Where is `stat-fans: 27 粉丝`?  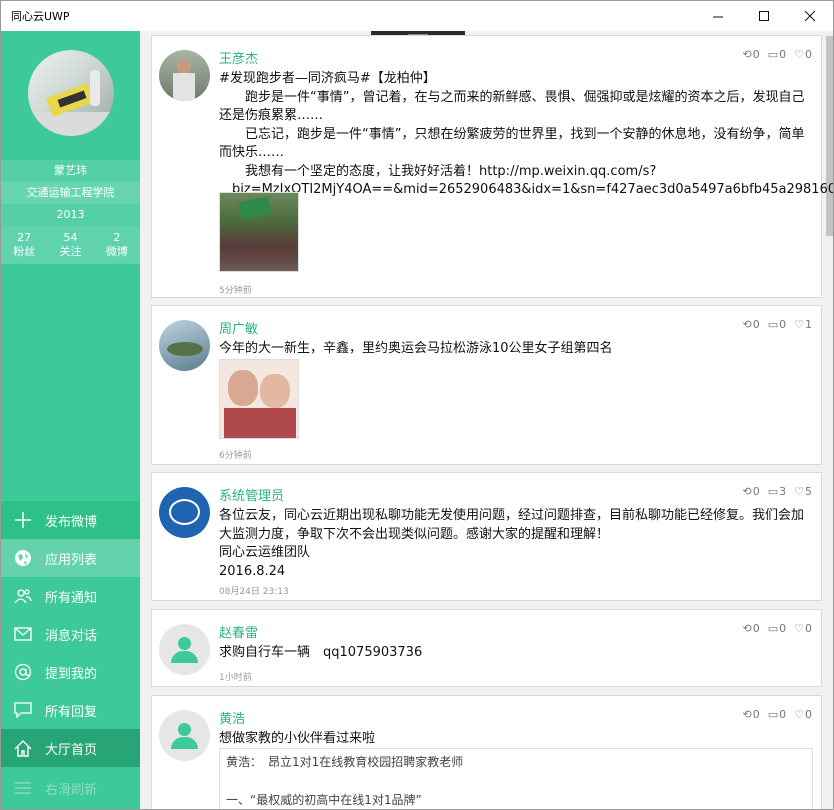
stat-fans: 27 粉丝 is located at coordinates (24, 245).